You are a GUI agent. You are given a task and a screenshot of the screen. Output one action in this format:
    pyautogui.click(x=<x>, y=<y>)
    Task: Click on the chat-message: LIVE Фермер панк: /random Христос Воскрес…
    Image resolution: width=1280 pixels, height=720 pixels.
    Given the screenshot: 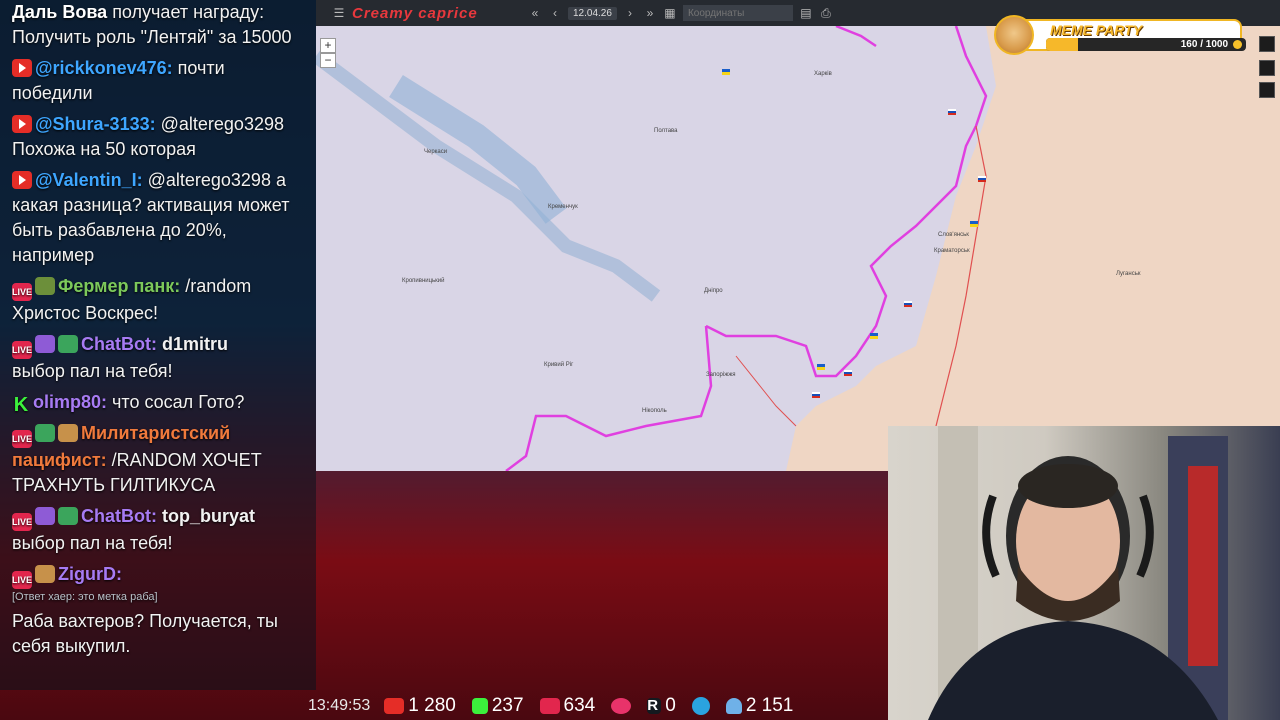 What is the action you would take?
    pyautogui.click(x=160, y=300)
    